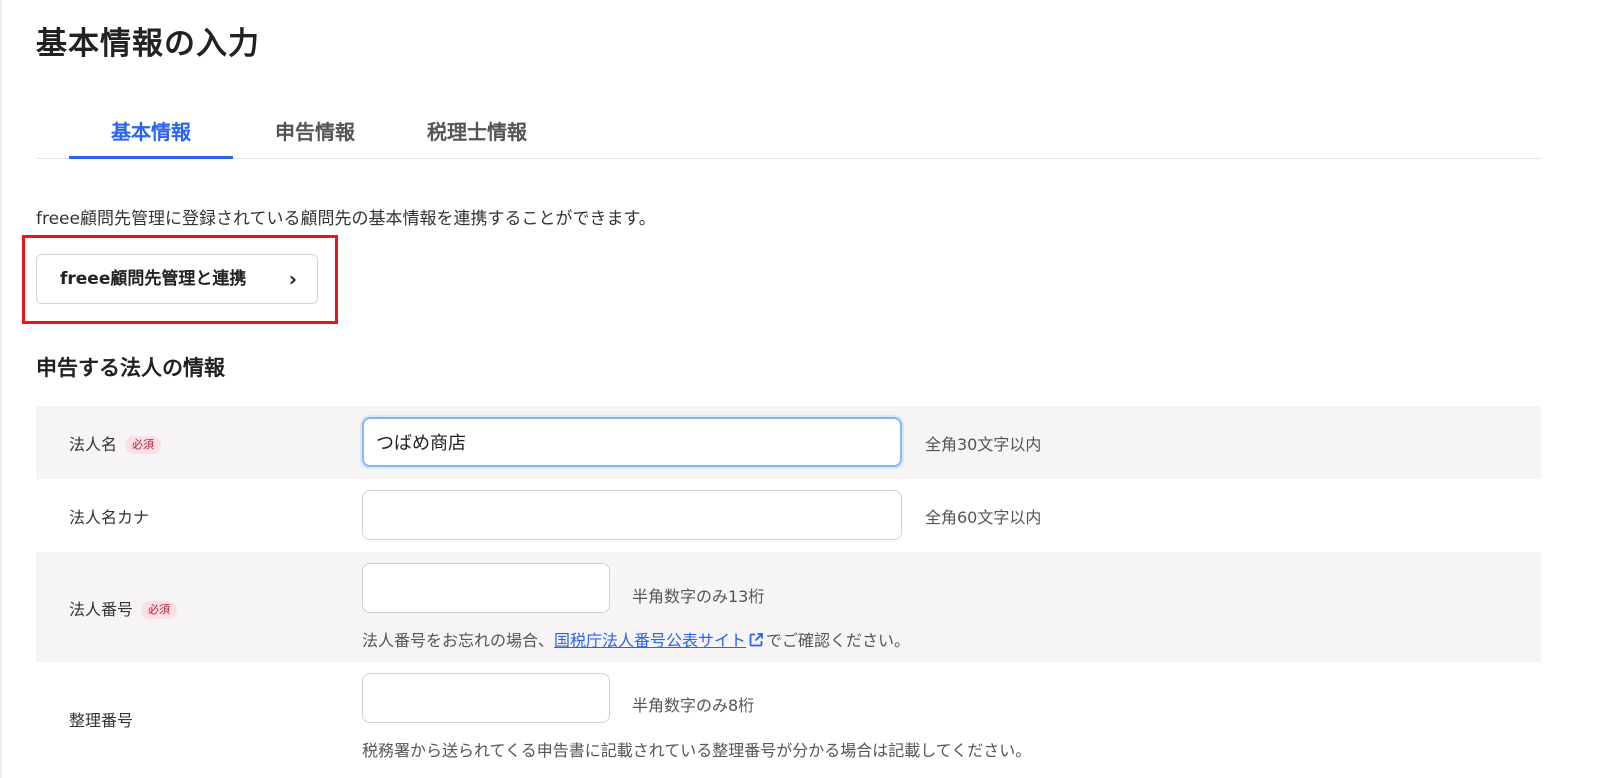 This screenshot has height=778, width=1600. I want to click on corp-name-hint: 全角30文字以内, so click(983, 444).